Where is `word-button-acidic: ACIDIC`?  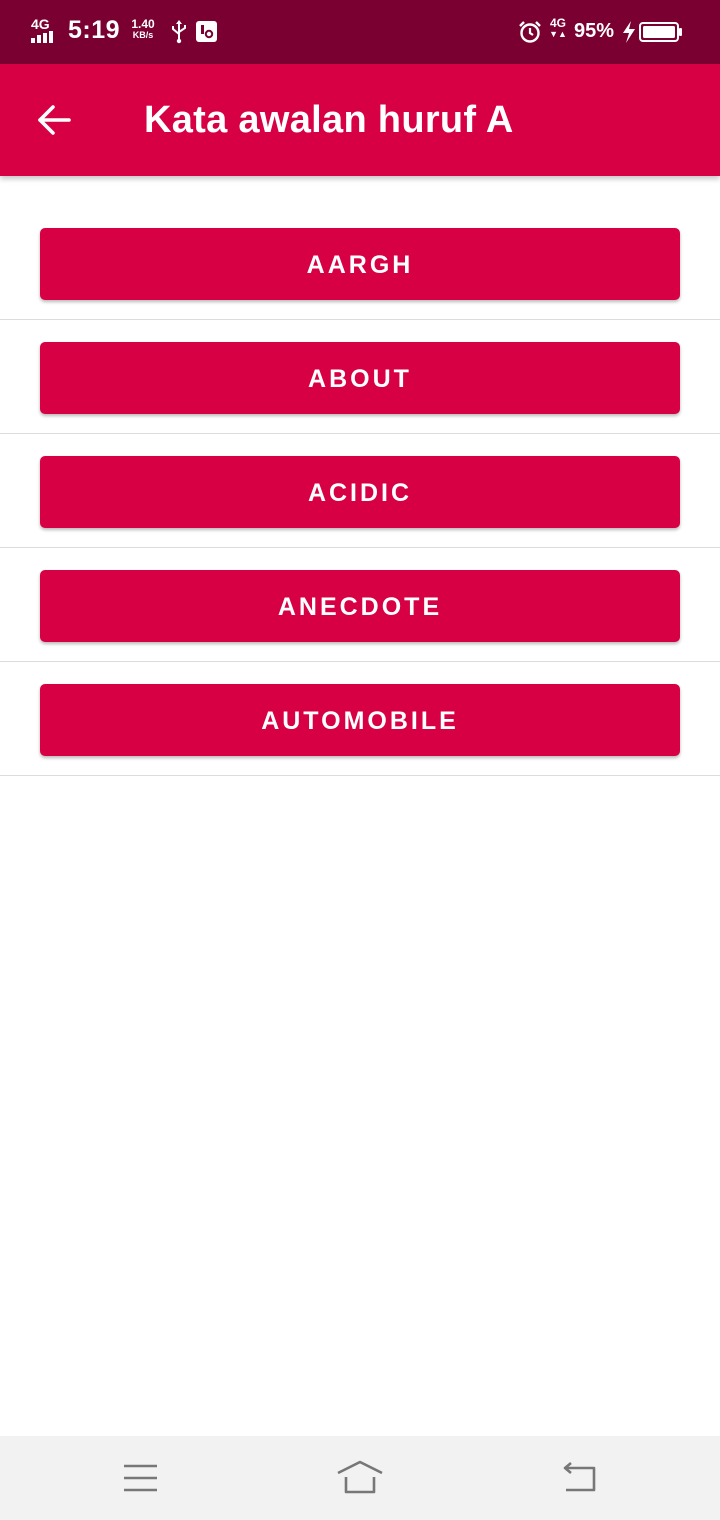 word-button-acidic: ACIDIC is located at coordinates (360, 492).